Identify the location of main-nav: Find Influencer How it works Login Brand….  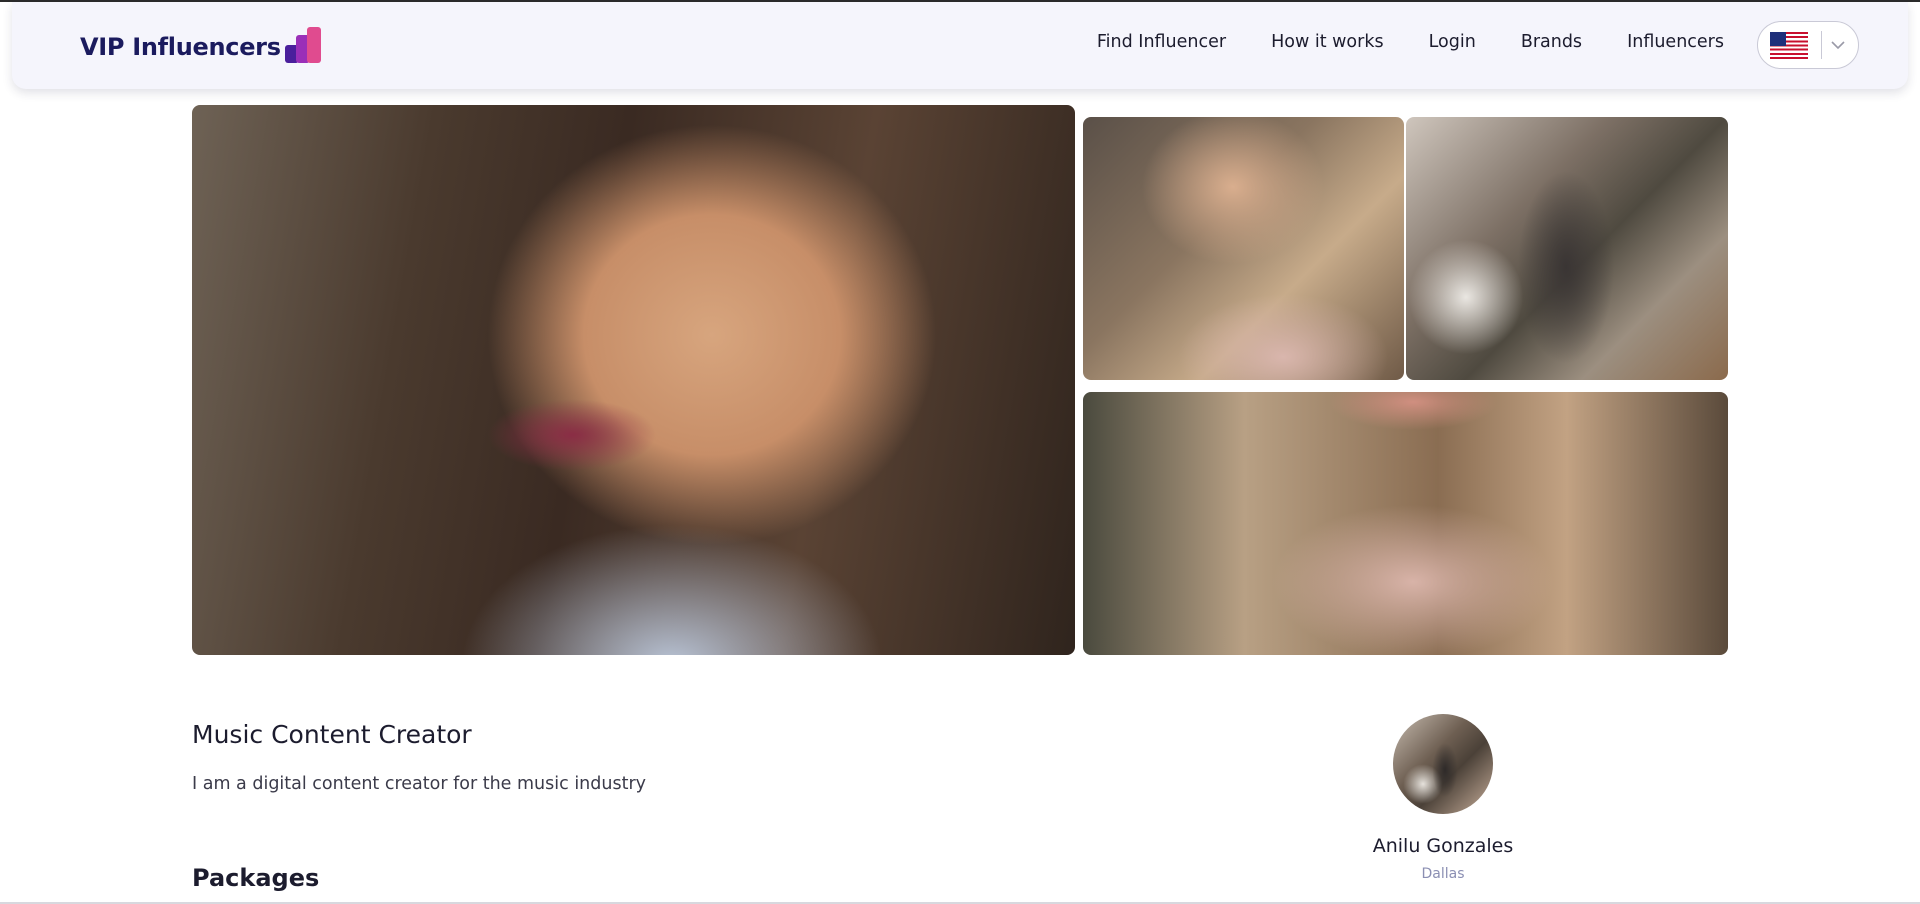
(1410, 42).